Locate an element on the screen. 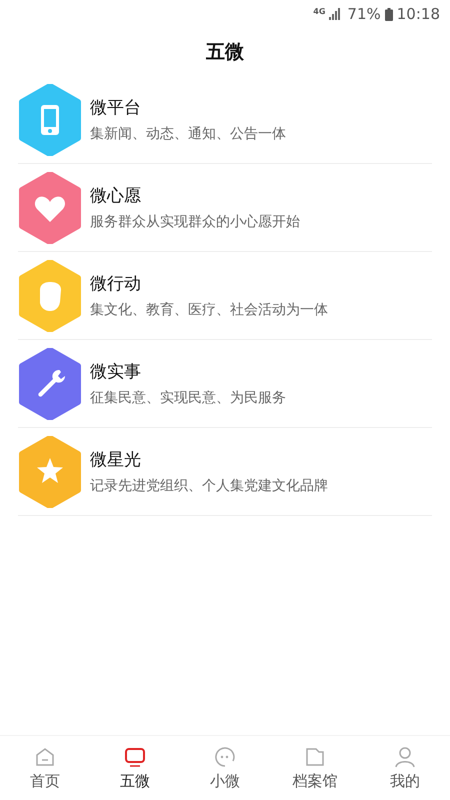 The height and width of the screenshot is (800, 450). page-title: 五微 is located at coordinates (225, 52).